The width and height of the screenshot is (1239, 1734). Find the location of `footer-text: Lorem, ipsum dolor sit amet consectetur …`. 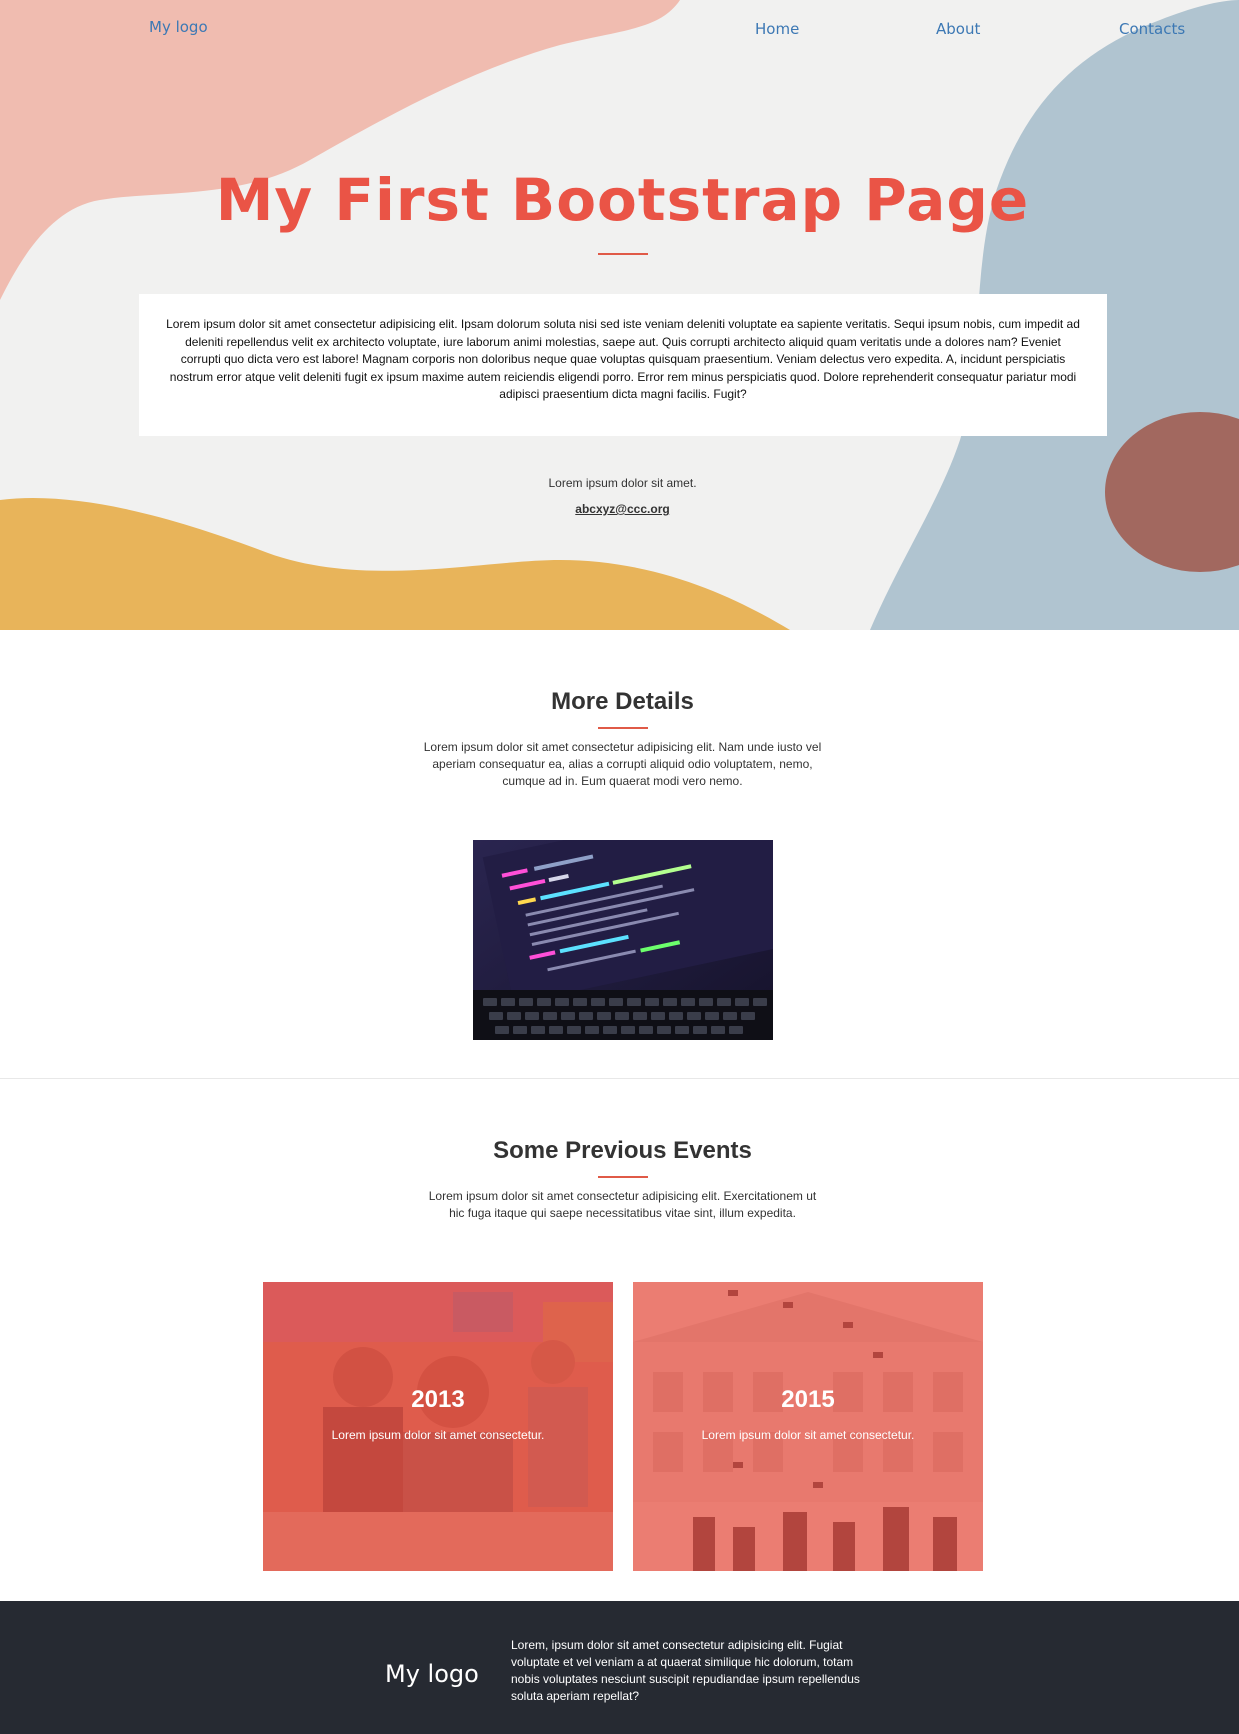

footer-text: Lorem, ipsum dolor sit amet consectetur … is located at coordinates (685, 1670).